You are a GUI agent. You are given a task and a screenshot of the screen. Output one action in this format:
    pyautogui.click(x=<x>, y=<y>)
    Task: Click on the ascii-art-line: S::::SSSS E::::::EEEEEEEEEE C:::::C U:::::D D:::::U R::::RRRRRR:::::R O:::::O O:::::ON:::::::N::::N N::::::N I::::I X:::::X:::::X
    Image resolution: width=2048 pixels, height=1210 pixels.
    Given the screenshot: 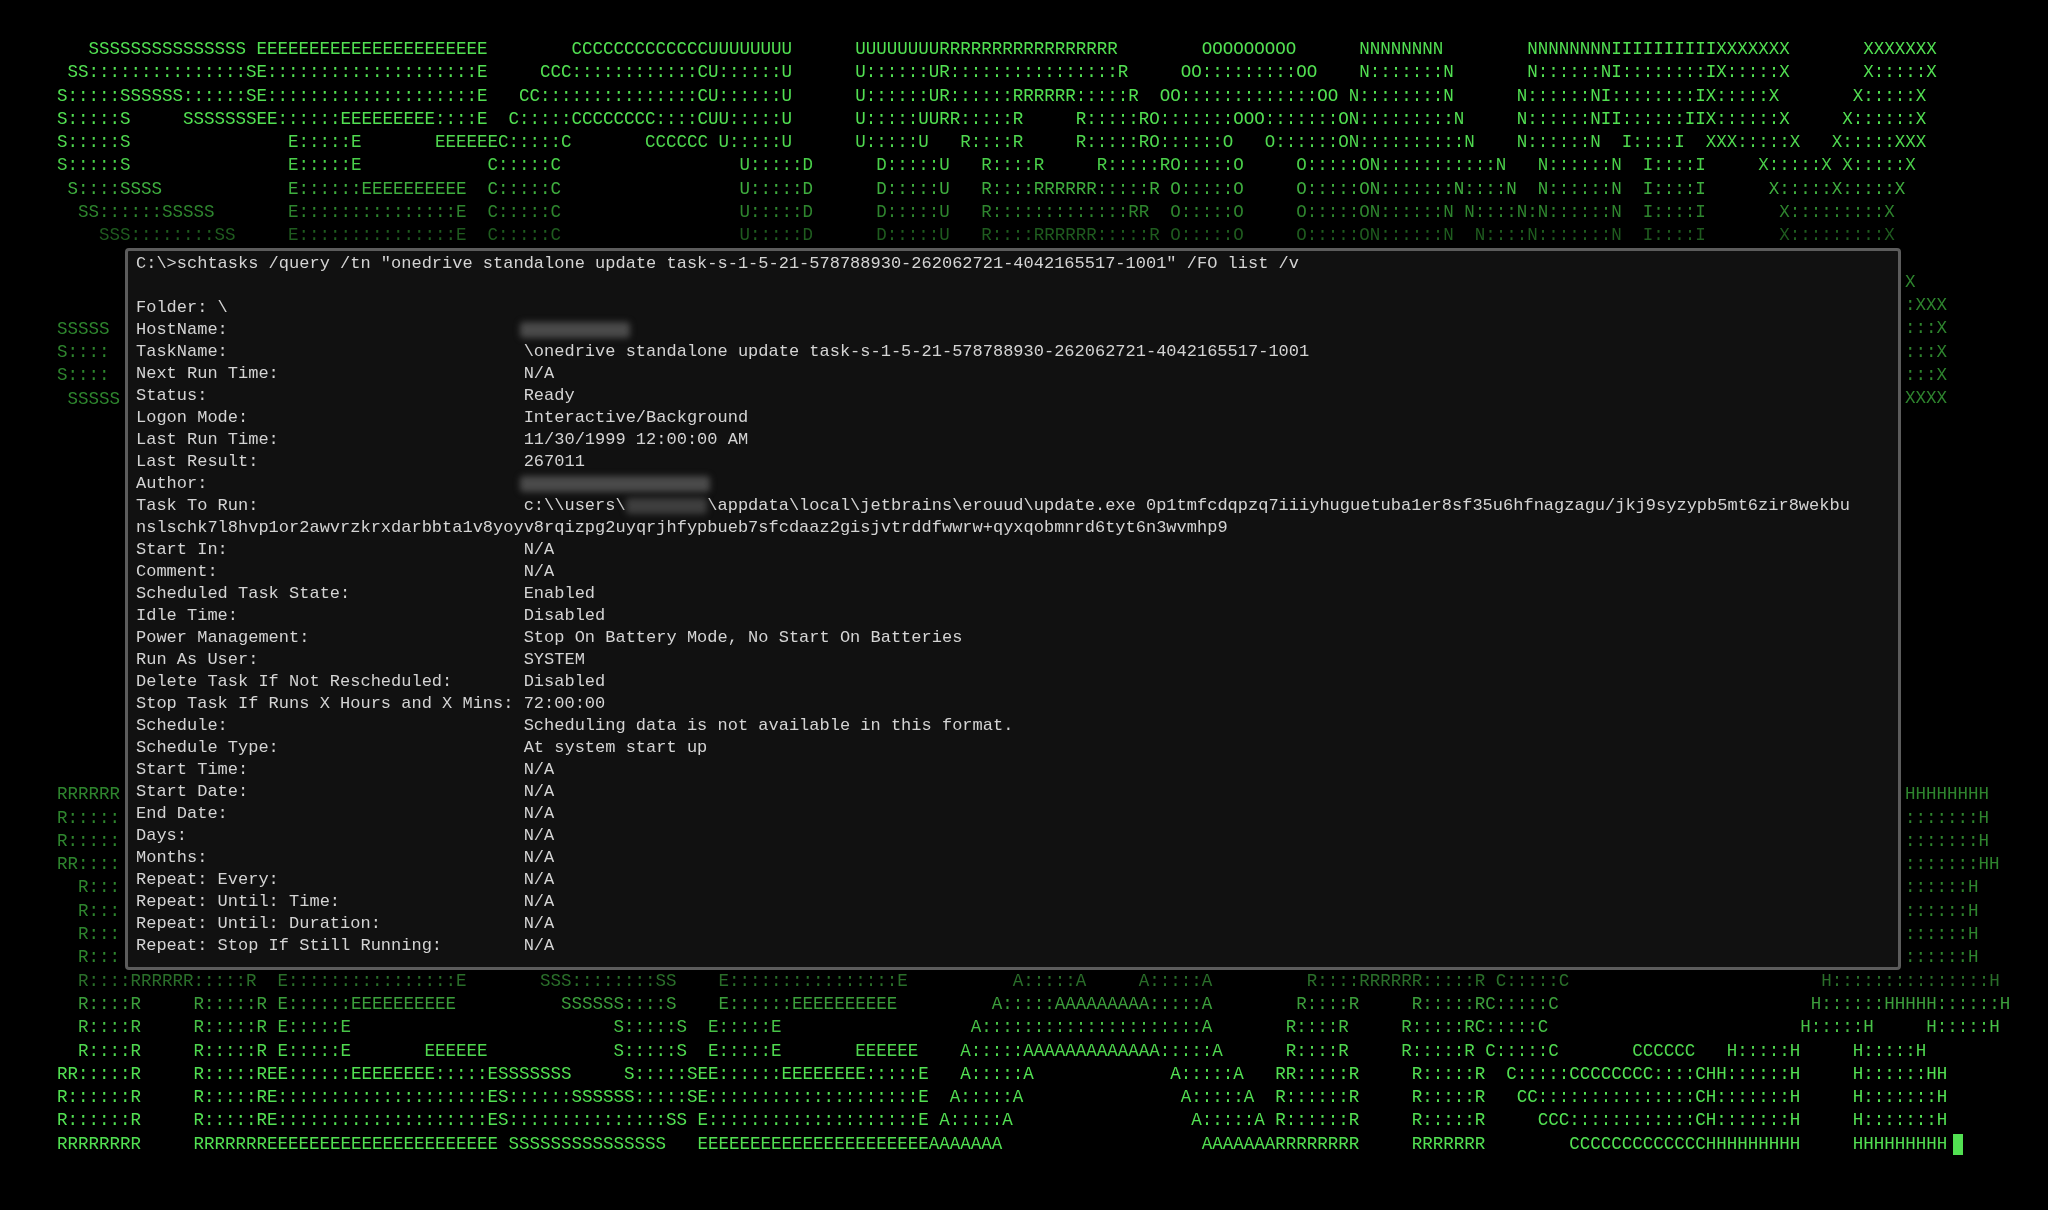 What is the action you would take?
    pyautogui.click(x=986, y=189)
    